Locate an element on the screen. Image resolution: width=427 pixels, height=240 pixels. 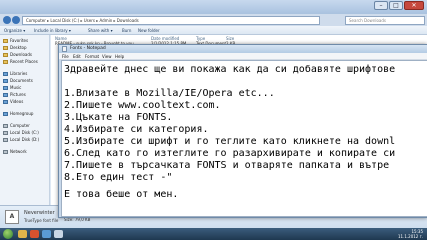
sidebar-item-label: Documents is located at coordinates (21, 80).